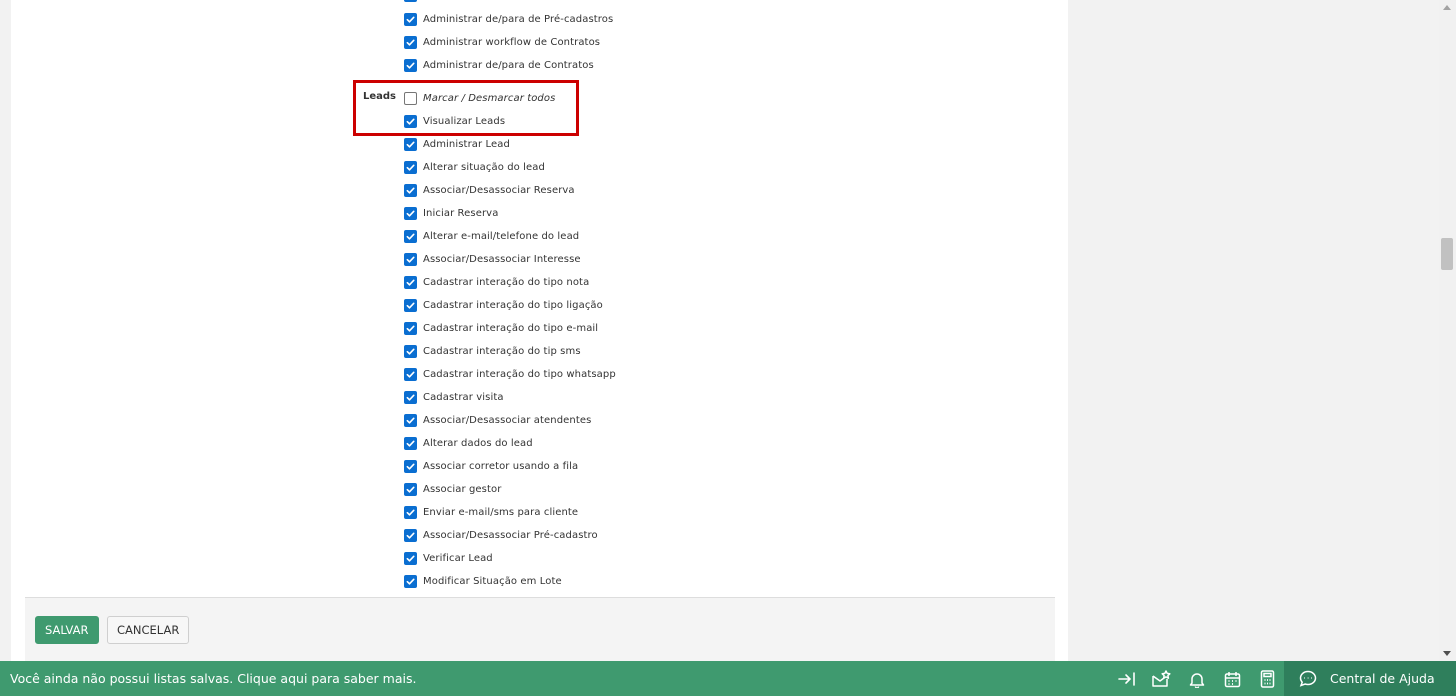 The image size is (1456, 696). I want to click on permission-row: Associar corretor usando a fila, so click(491, 466).